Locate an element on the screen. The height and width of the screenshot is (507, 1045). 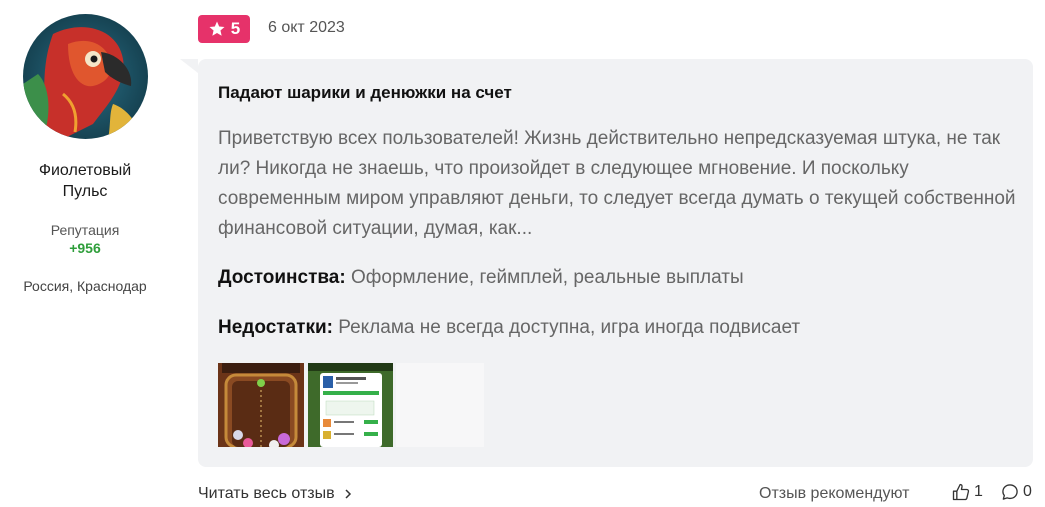
author-name: Фиолетовый Пульс is located at coordinates (85, 181).